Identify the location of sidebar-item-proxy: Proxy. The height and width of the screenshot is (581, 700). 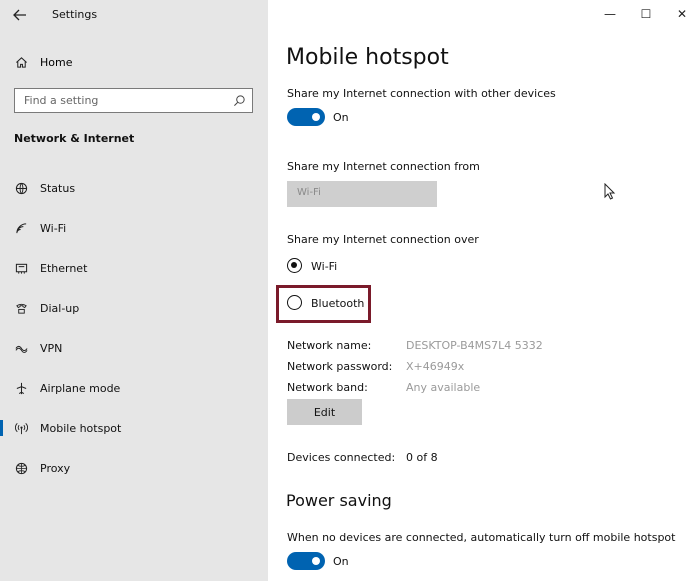
(134, 468).